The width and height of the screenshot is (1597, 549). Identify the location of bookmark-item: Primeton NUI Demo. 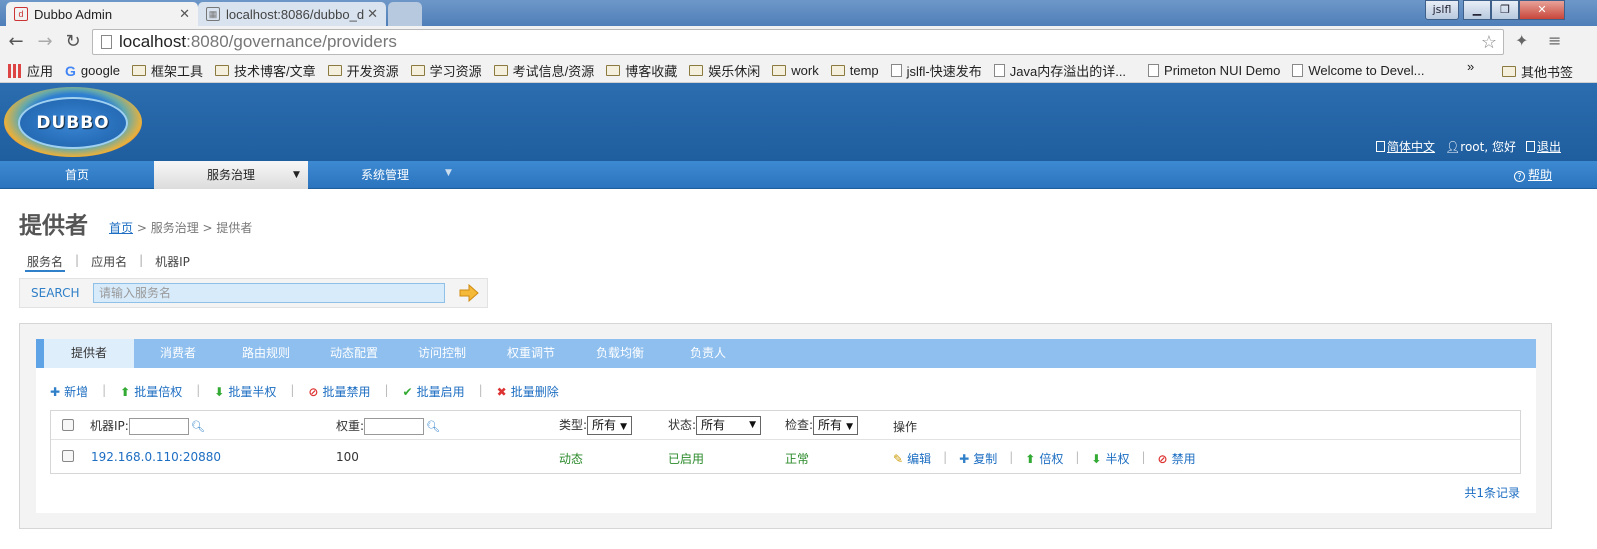
(1214, 70).